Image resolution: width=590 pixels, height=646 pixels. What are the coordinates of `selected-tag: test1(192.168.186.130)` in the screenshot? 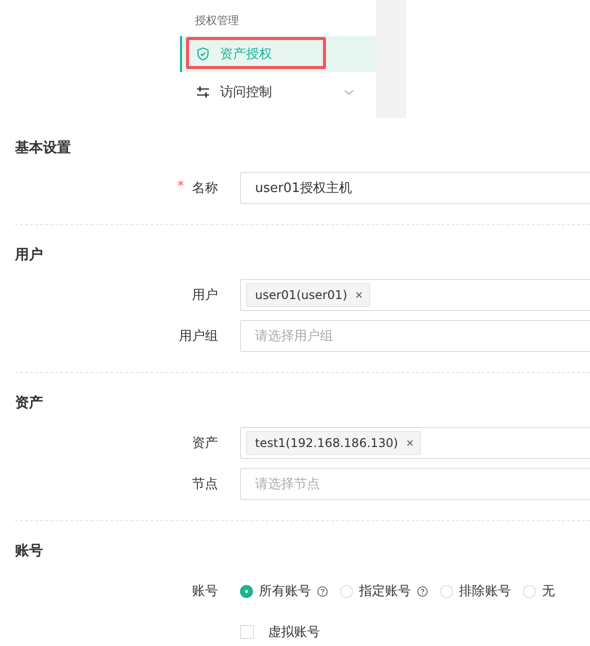 It's located at (334, 443).